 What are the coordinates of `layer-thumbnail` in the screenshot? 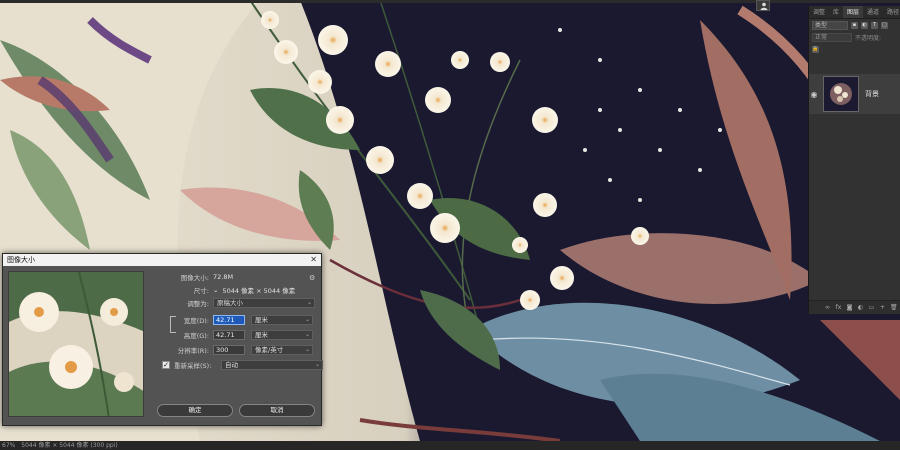 It's located at (841, 94).